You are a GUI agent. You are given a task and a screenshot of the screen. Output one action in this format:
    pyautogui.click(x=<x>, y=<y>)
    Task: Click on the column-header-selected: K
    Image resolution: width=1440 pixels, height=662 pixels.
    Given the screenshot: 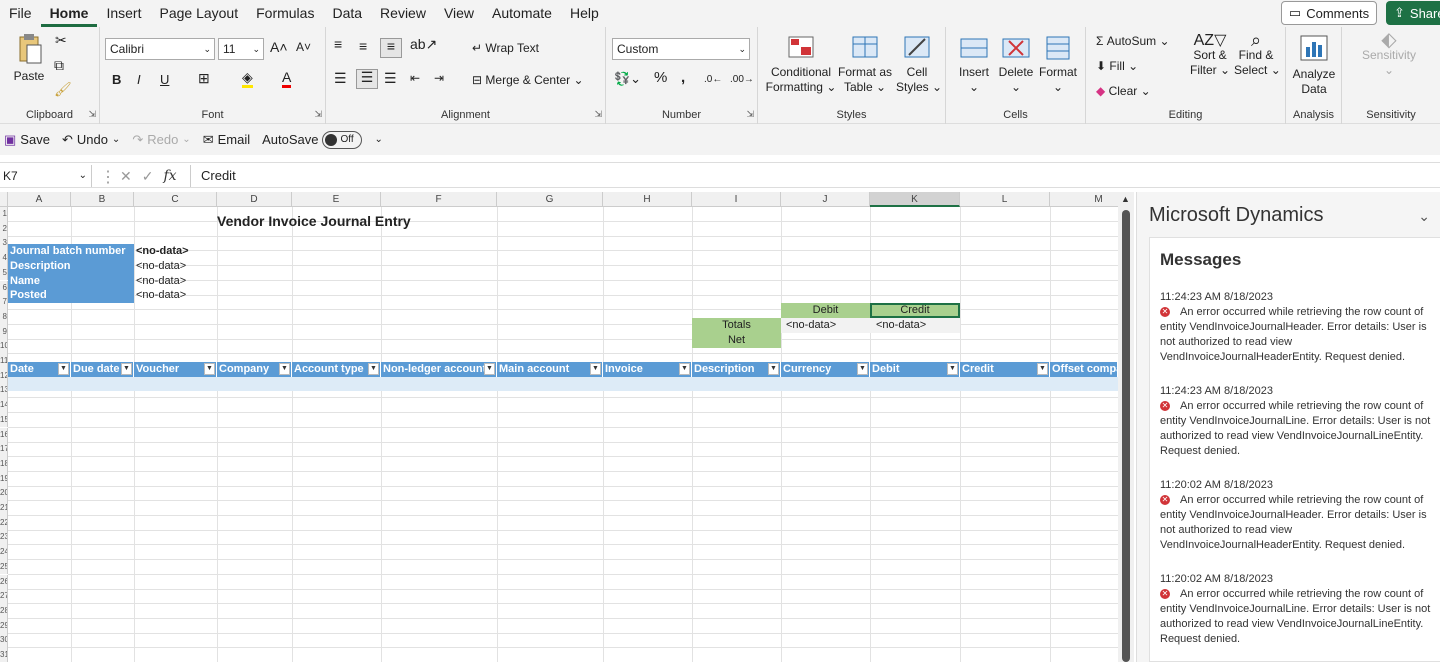 What is the action you would take?
    pyautogui.click(x=915, y=199)
    